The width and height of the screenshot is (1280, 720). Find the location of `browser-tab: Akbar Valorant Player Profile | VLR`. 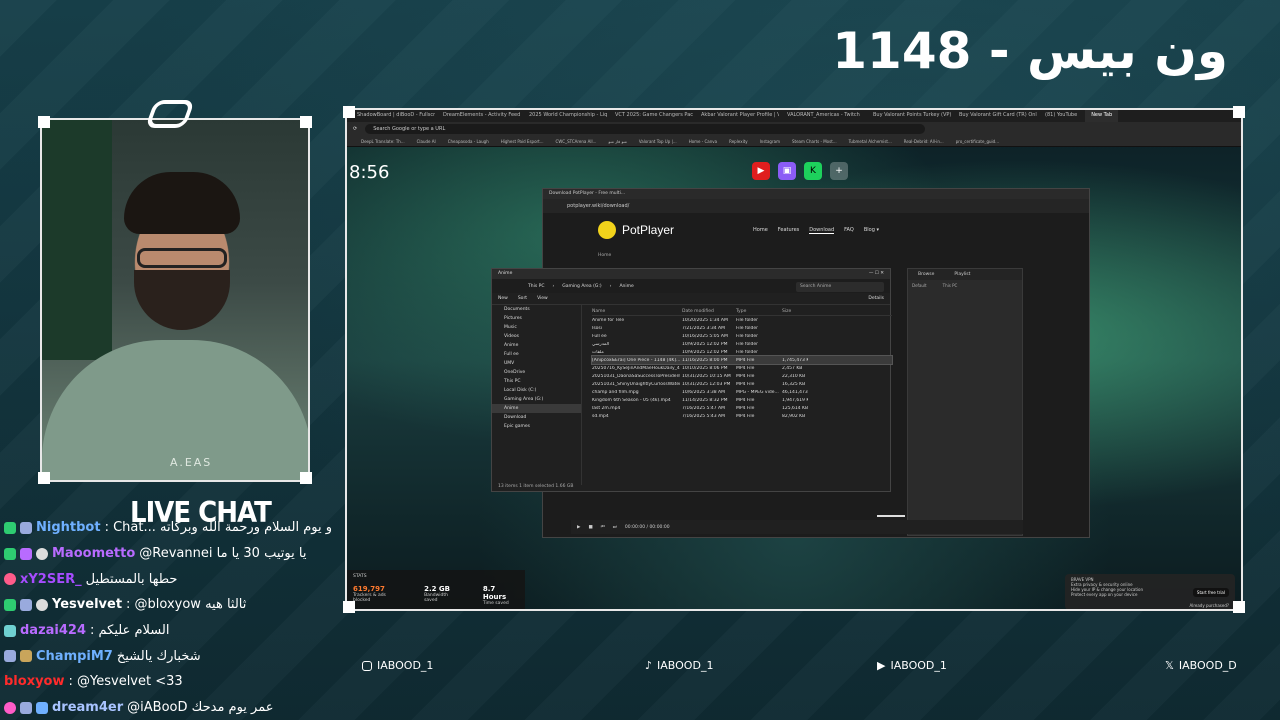

browser-tab: Akbar Valorant Player Profile | VLR is located at coordinates (737, 116).